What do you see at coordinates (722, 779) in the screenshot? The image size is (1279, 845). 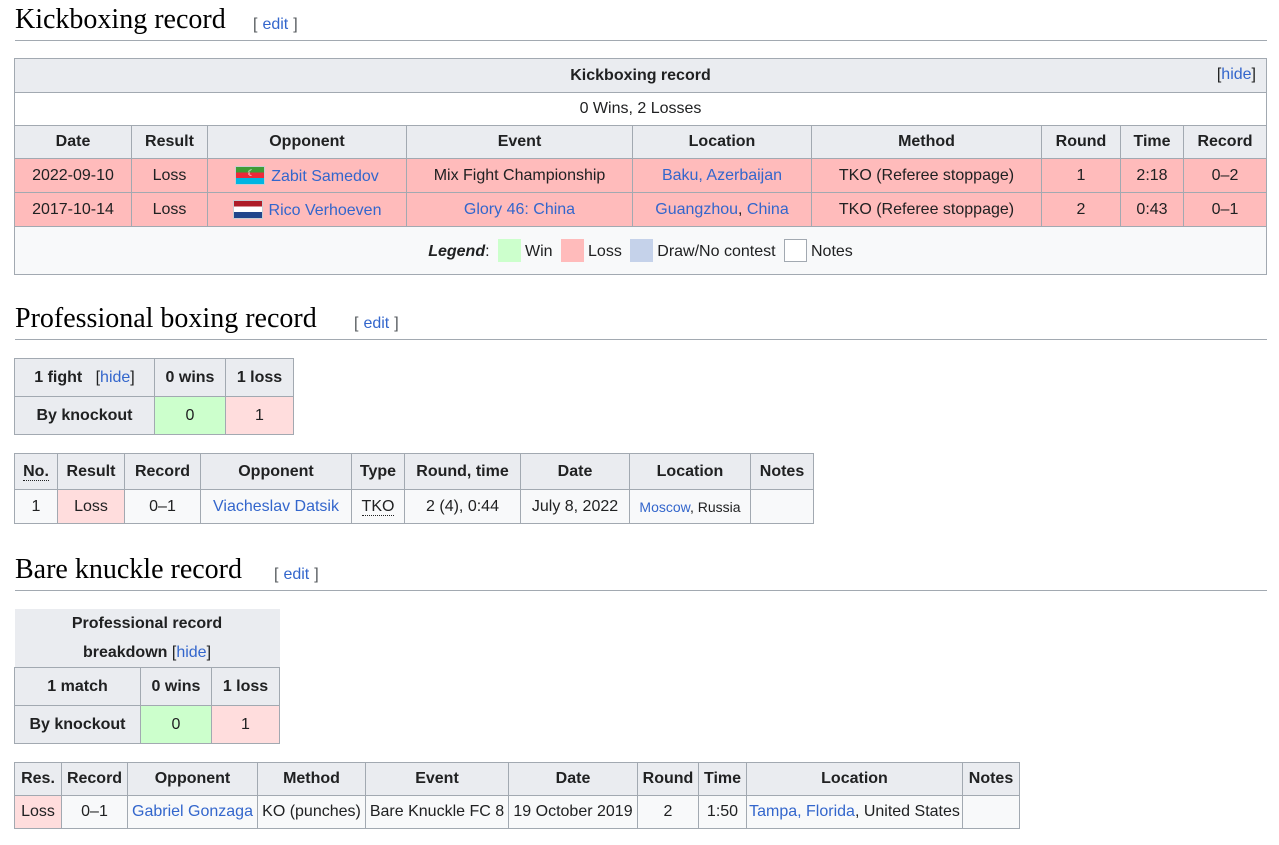 I see `column-header: Time` at bounding box center [722, 779].